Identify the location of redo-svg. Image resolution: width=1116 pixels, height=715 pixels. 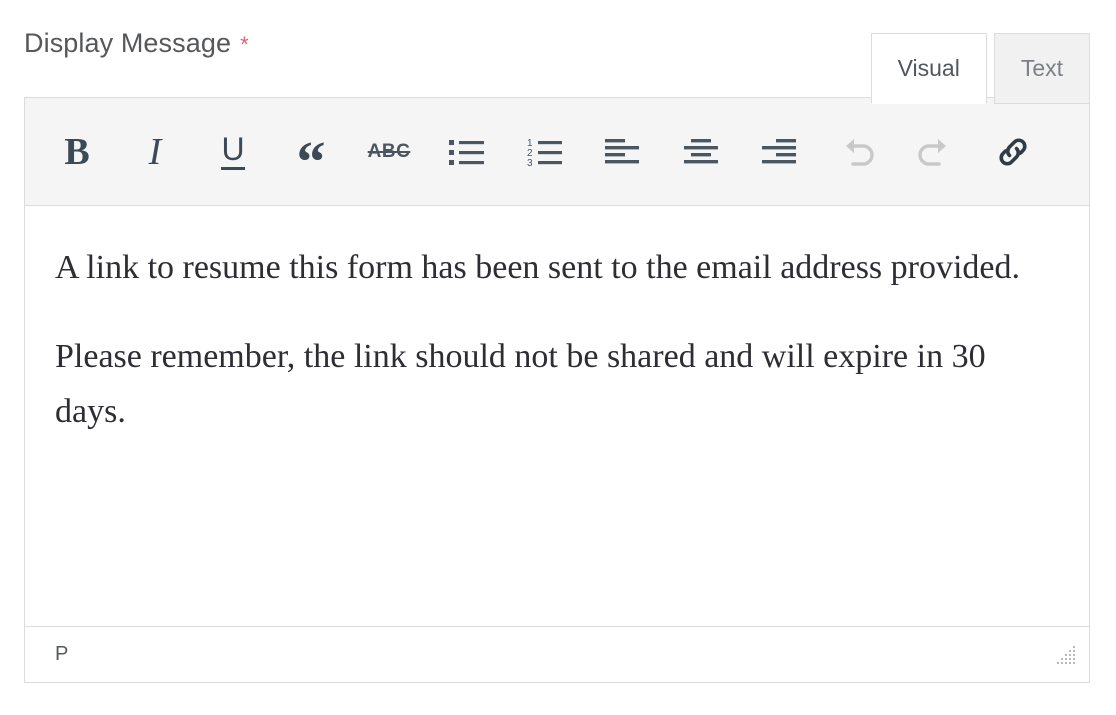
(932, 152).